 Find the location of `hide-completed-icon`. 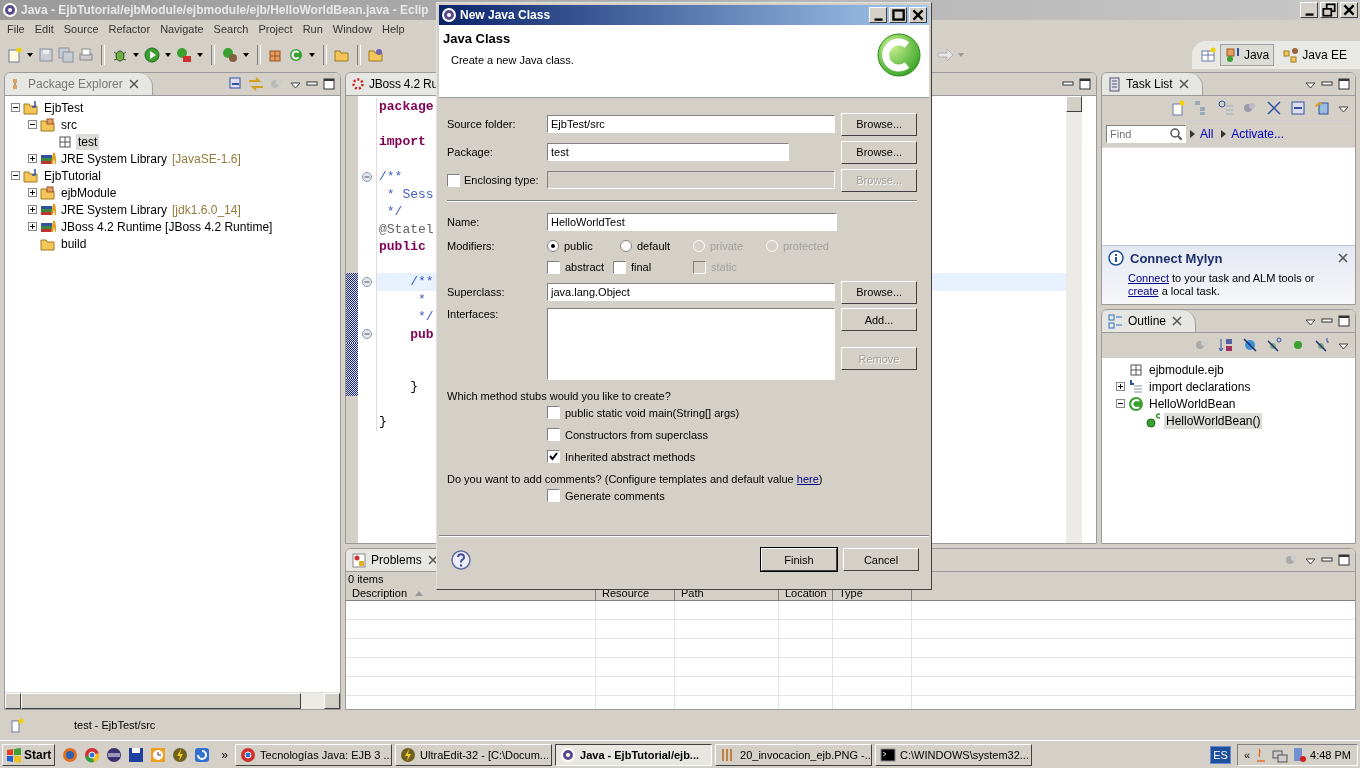

hide-completed-icon is located at coordinates (1274, 108).